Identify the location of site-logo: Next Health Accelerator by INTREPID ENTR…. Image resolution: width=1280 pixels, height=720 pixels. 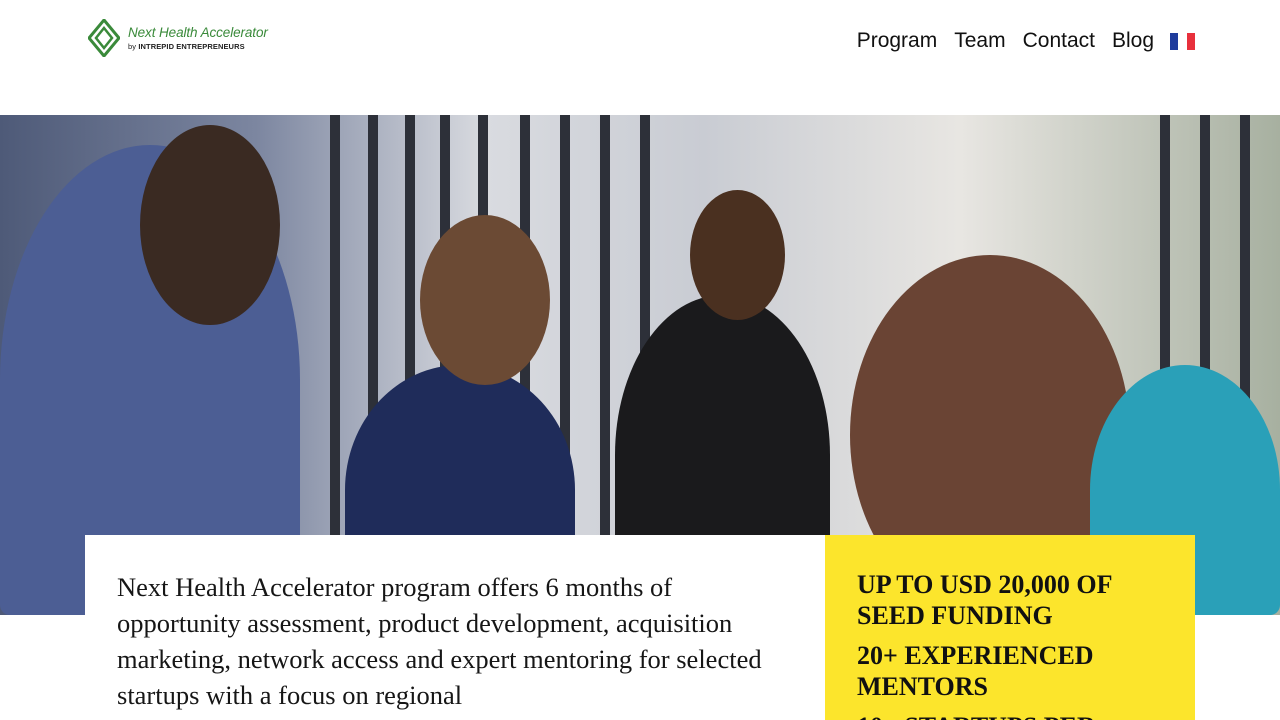
(188, 38).